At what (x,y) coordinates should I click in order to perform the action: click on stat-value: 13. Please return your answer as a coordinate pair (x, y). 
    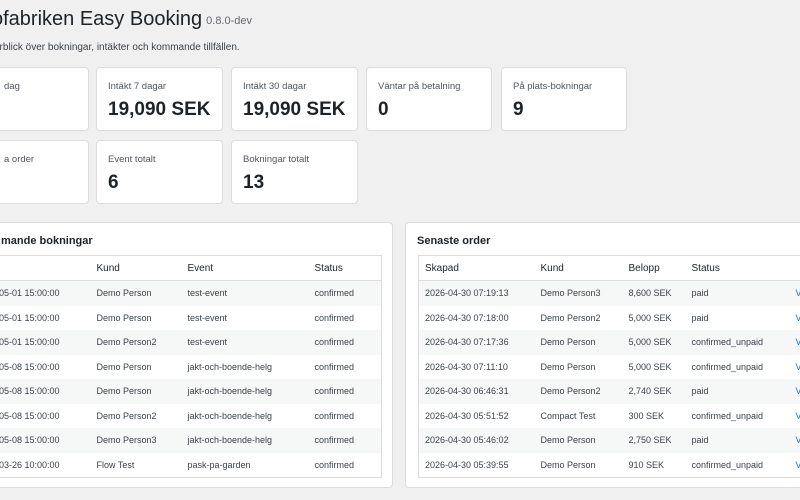
    Looking at the image, I should click on (254, 182).